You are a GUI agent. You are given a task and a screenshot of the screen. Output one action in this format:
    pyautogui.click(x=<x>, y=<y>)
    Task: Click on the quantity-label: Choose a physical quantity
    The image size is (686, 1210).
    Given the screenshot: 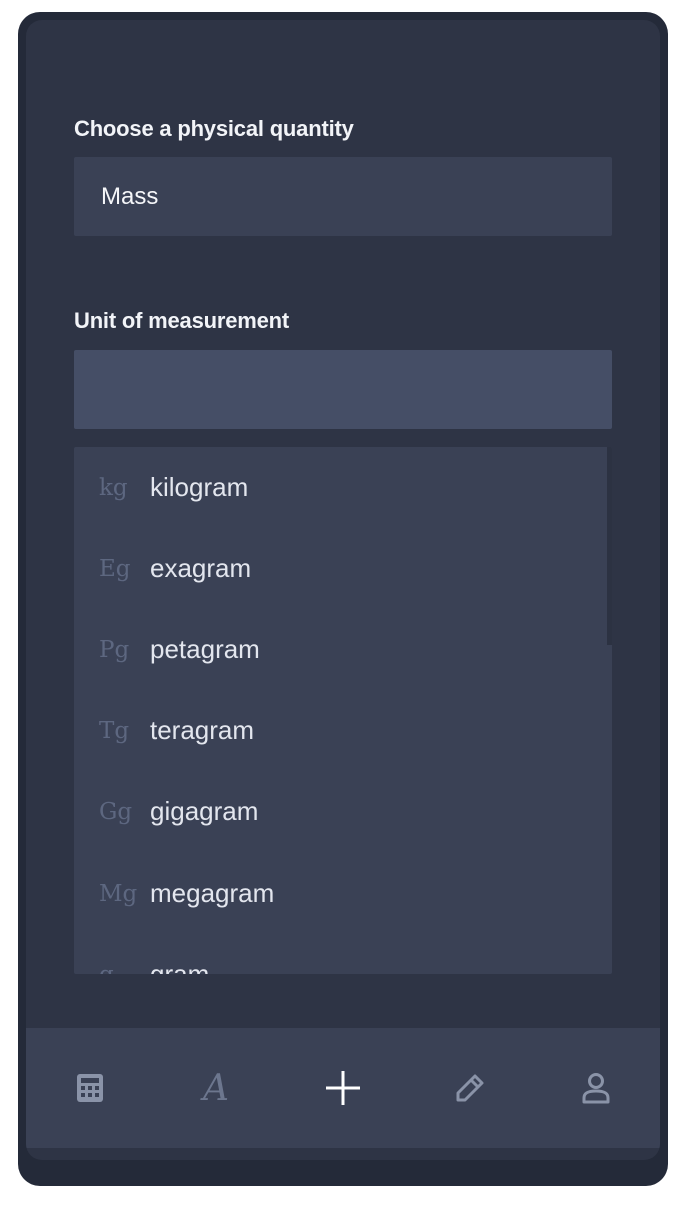 What is the action you would take?
    pyautogui.click(x=214, y=128)
    